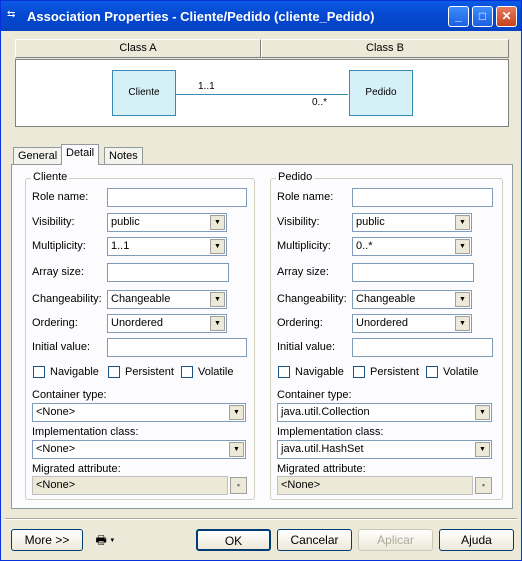 The image size is (522, 561). I want to click on maximize-button: □, so click(482, 16).